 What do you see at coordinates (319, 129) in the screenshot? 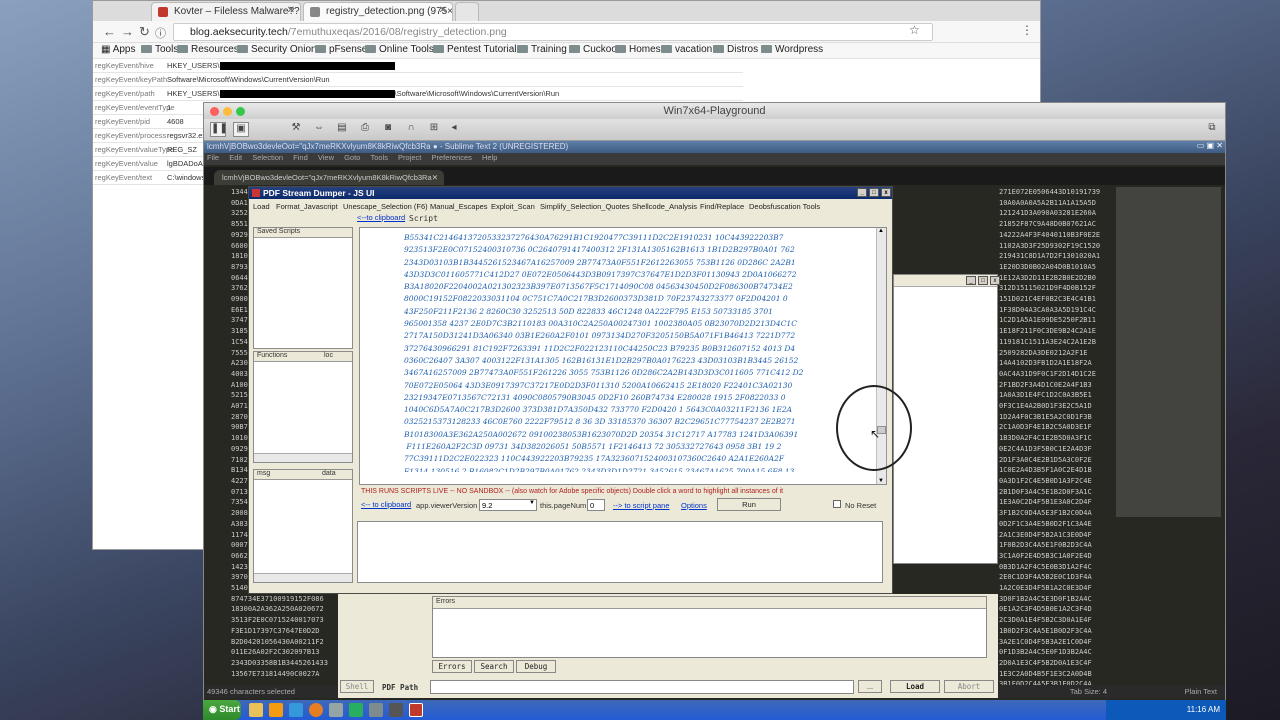
I see `network-icon: ⇔` at bounding box center [319, 129].